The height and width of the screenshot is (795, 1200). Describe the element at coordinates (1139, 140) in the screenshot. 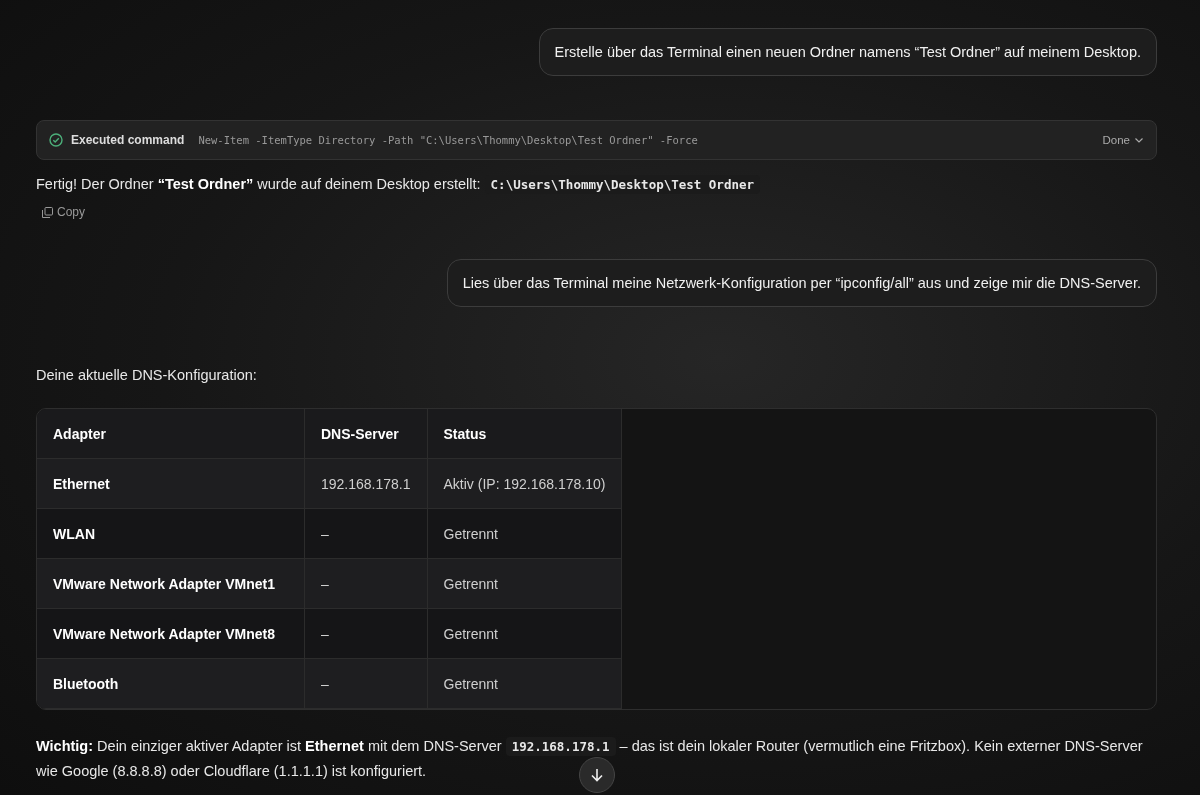

I see `chevron-down-icon` at that location.